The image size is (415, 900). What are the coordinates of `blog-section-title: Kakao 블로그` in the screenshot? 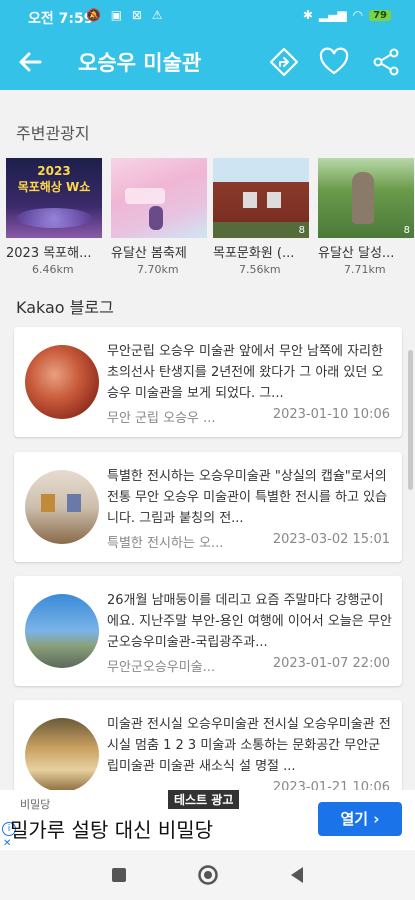 It's located at (65, 307).